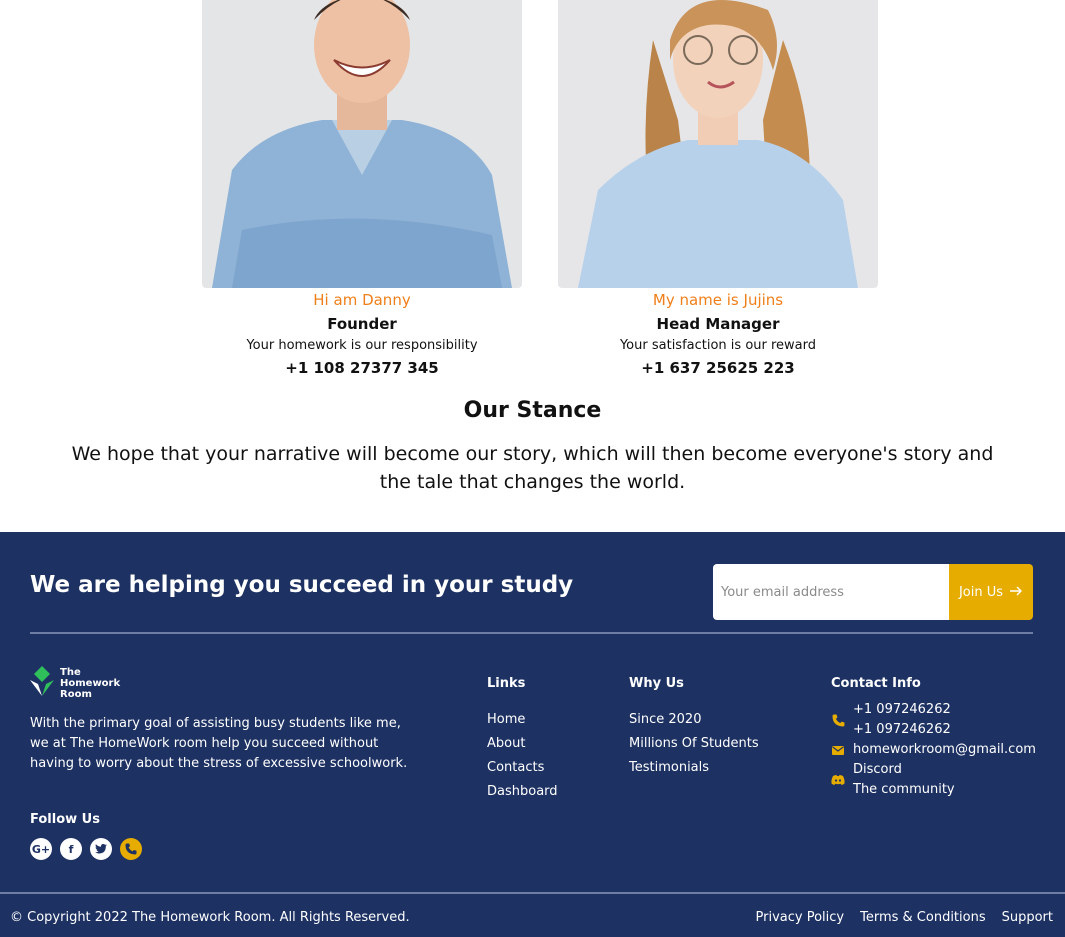  I want to click on team-phone: +1 637 25625 223, so click(718, 368).